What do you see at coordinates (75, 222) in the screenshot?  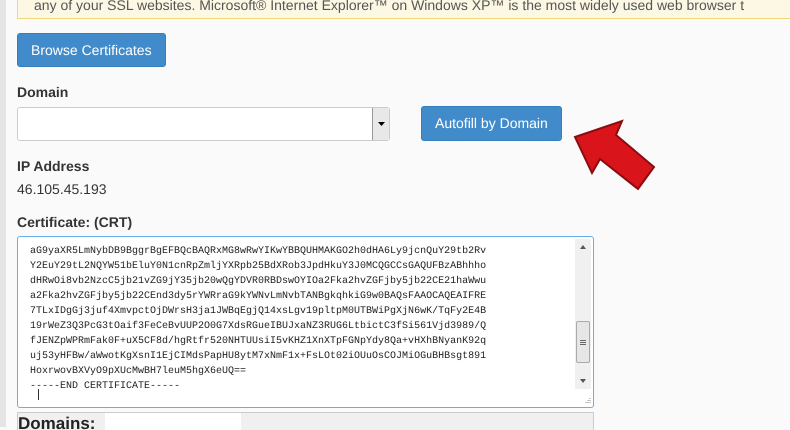 I see `certificate-label: Certificate: (CRT)` at bounding box center [75, 222].